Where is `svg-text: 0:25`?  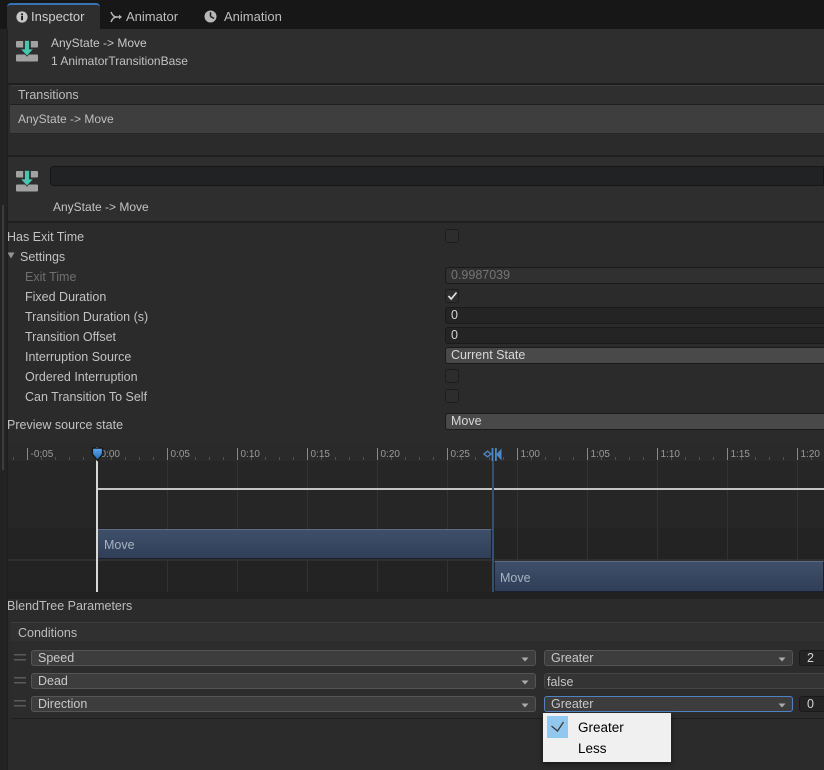
svg-text: 0:25 is located at coordinates (461, 454).